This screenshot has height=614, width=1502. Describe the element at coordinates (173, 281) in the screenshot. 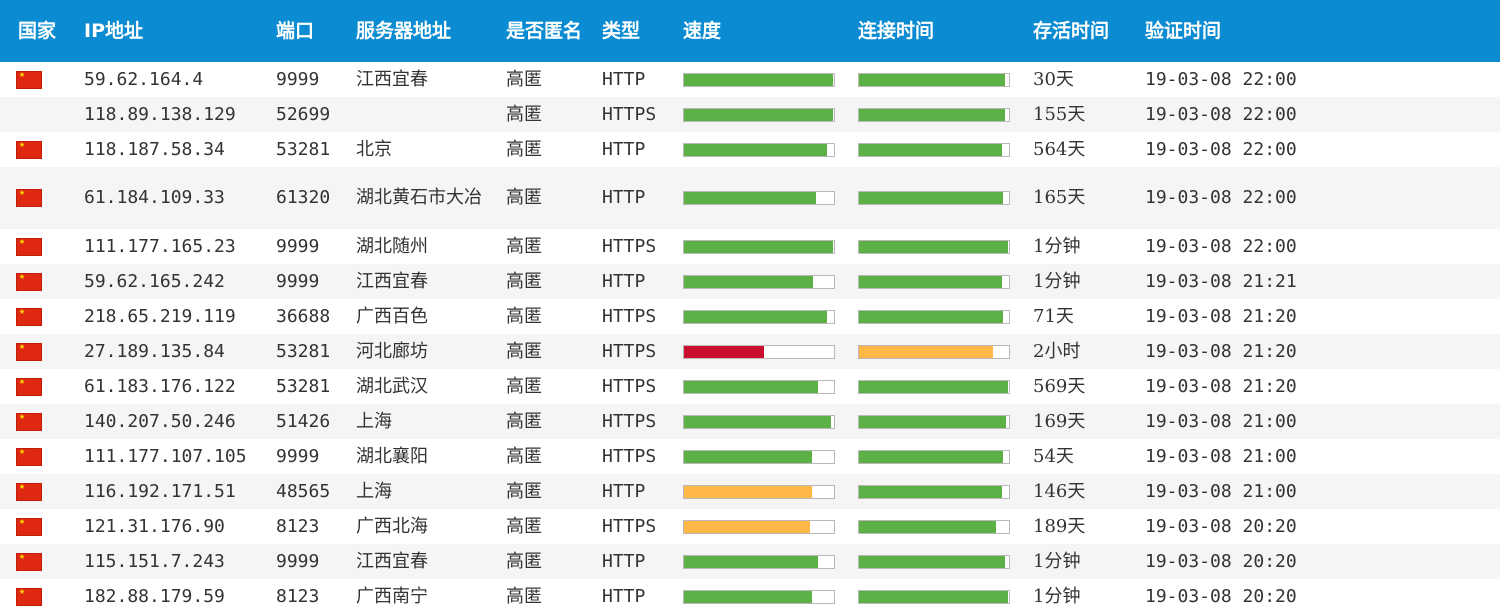

I see `ip-cell: 59.62.165.242` at that location.